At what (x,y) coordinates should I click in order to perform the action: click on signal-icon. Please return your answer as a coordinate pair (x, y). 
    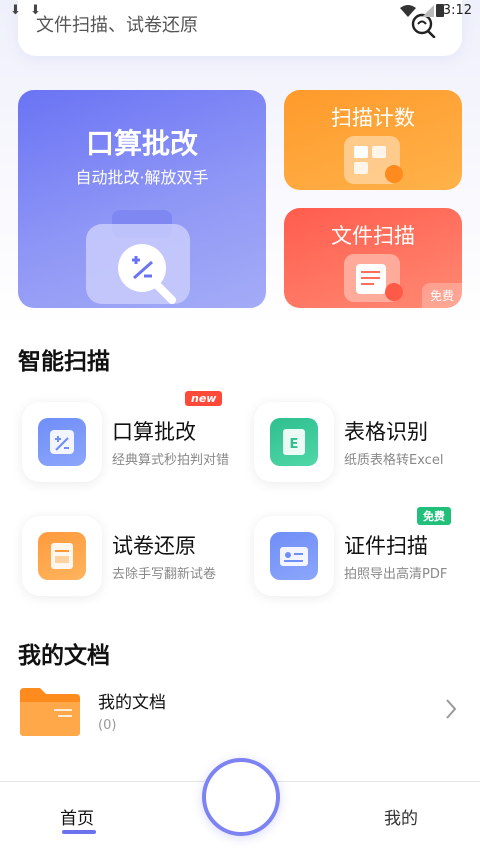
    Looking at the image, I should click on (428, 11).